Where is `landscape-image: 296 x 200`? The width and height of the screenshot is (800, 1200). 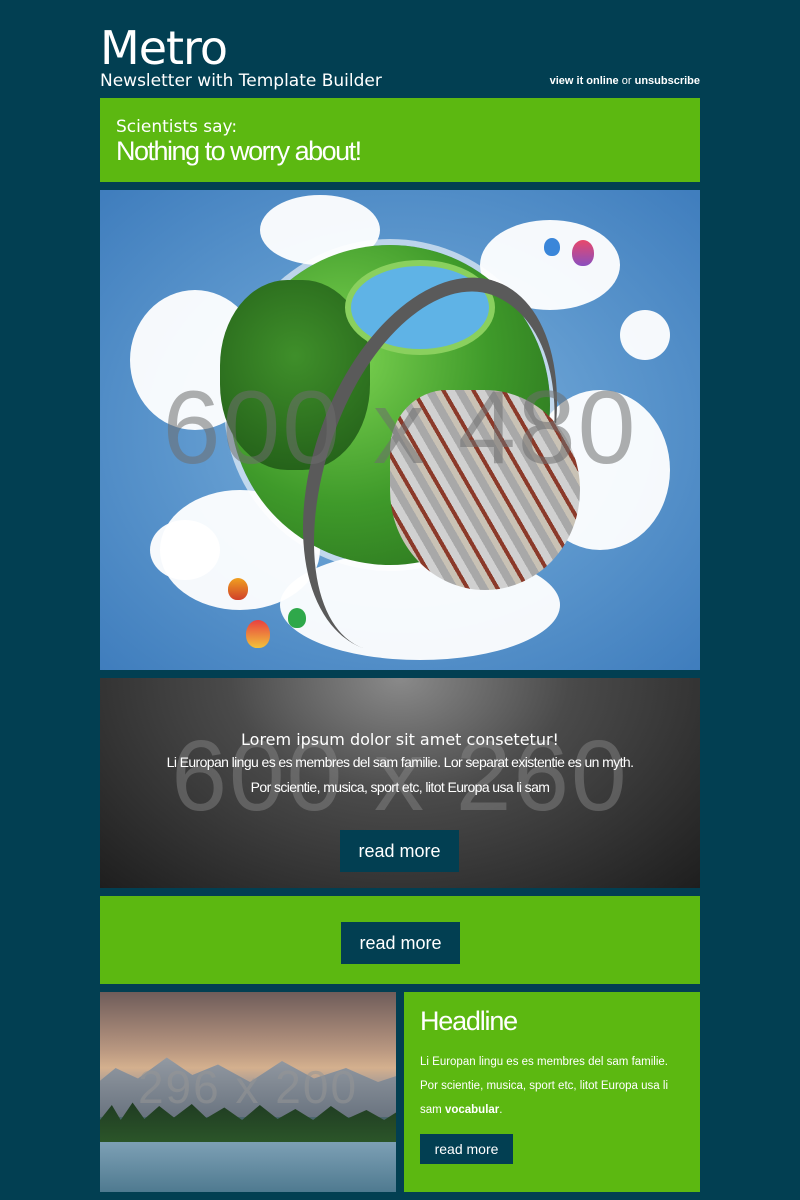 landscape-image: 296 x 200 is located at coordinates (248, 1092).